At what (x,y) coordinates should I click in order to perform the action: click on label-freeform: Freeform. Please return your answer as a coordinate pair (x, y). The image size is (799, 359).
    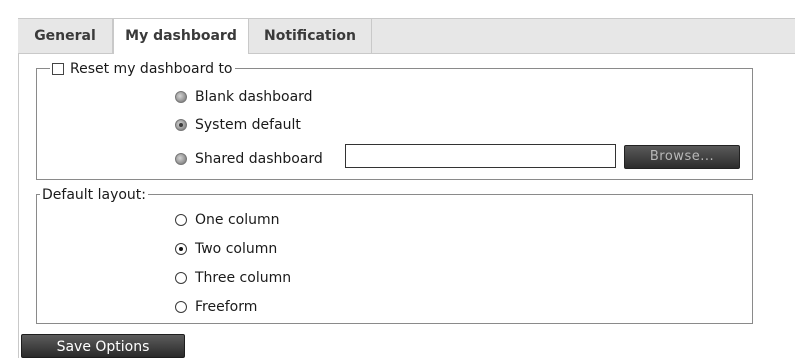
    Looking at the image, I should click on (226, 307).